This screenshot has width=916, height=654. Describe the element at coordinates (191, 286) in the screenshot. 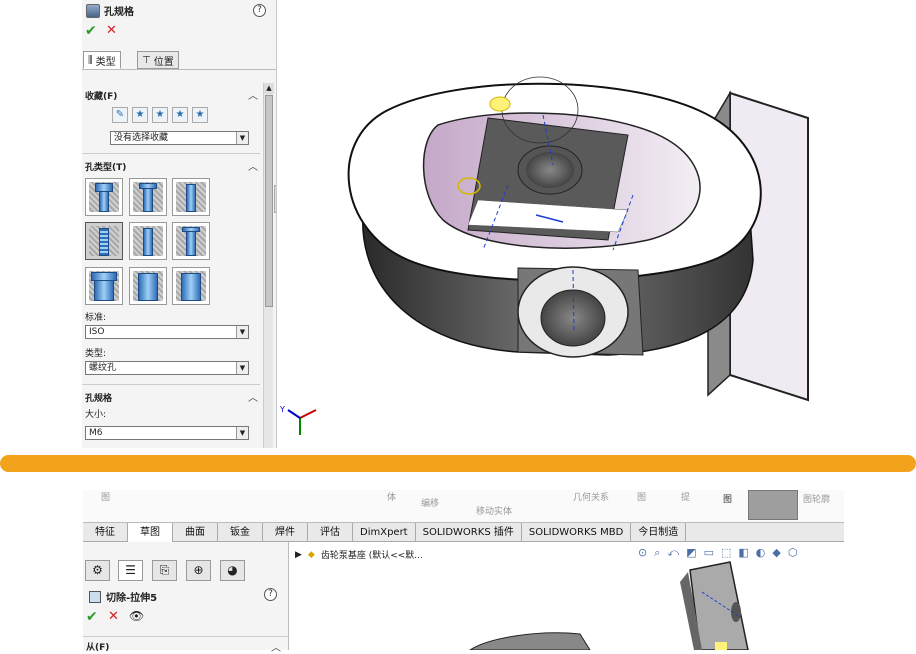

I see `slot-button` at that location.